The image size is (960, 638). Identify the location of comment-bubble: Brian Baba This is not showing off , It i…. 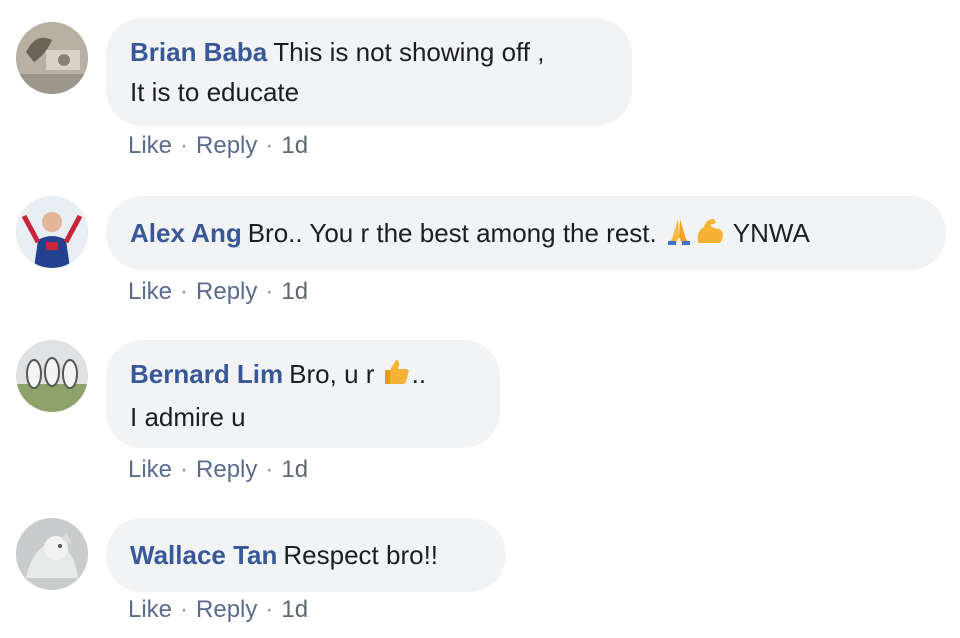
(369, 72).